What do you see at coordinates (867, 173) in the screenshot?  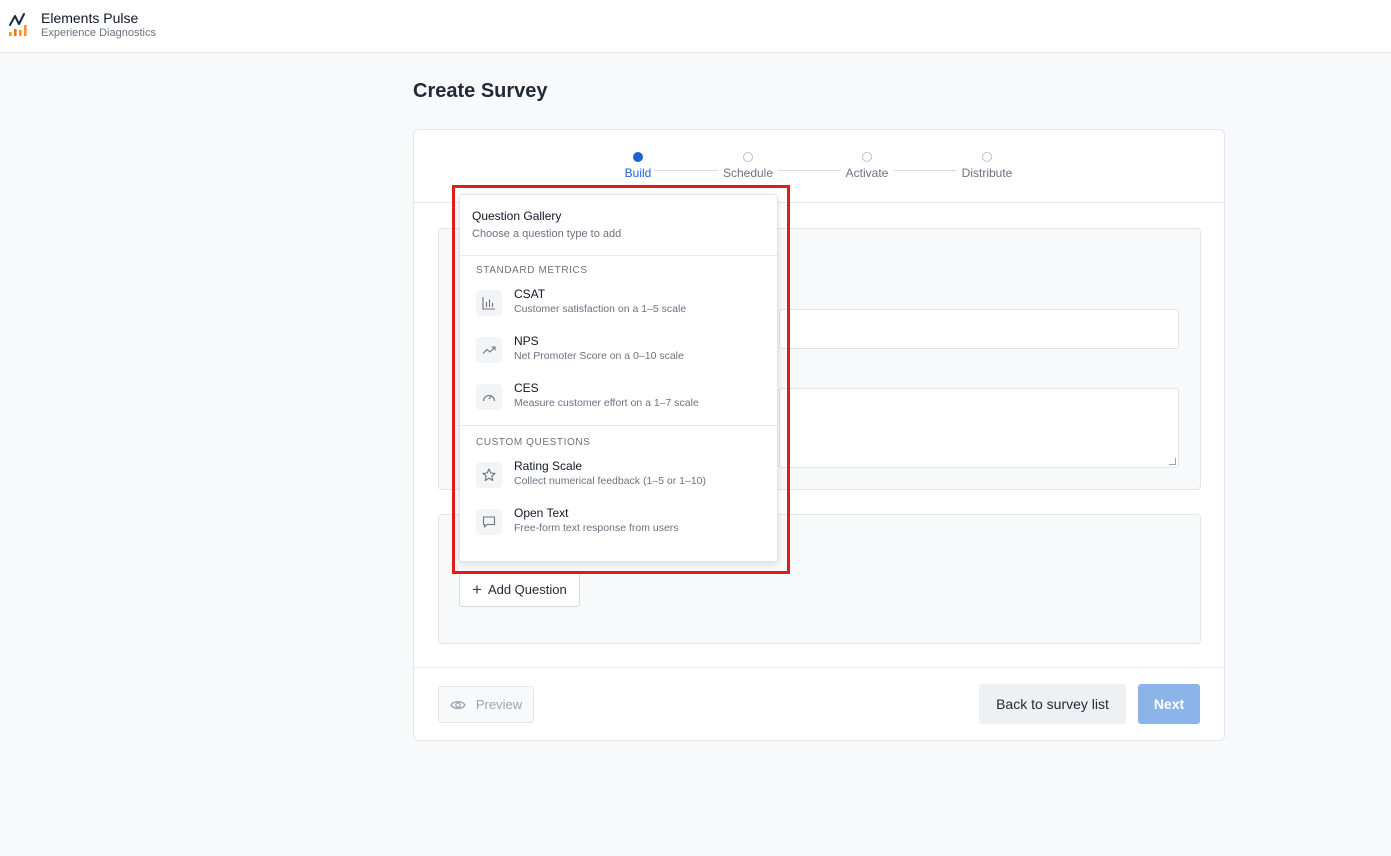 I see `step-label: Activate` at bounding box center [867, 173].